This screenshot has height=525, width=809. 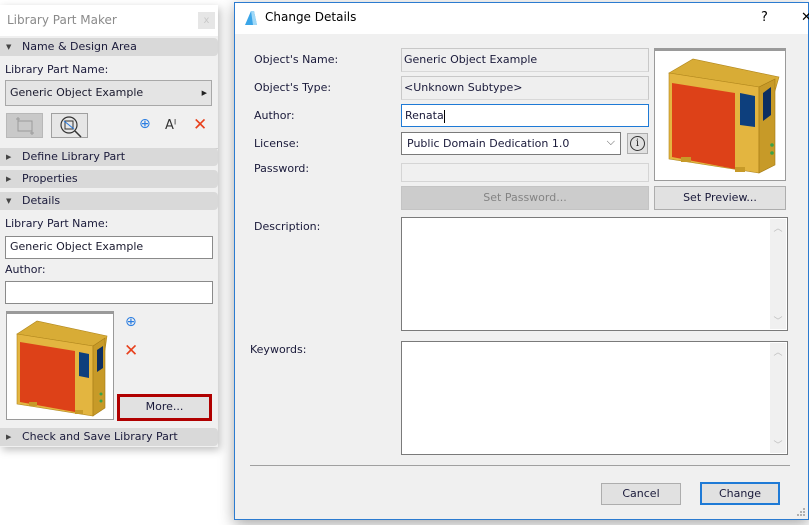 I want to click on delete-preview-icon: ✕, so click(x=131, y=351).